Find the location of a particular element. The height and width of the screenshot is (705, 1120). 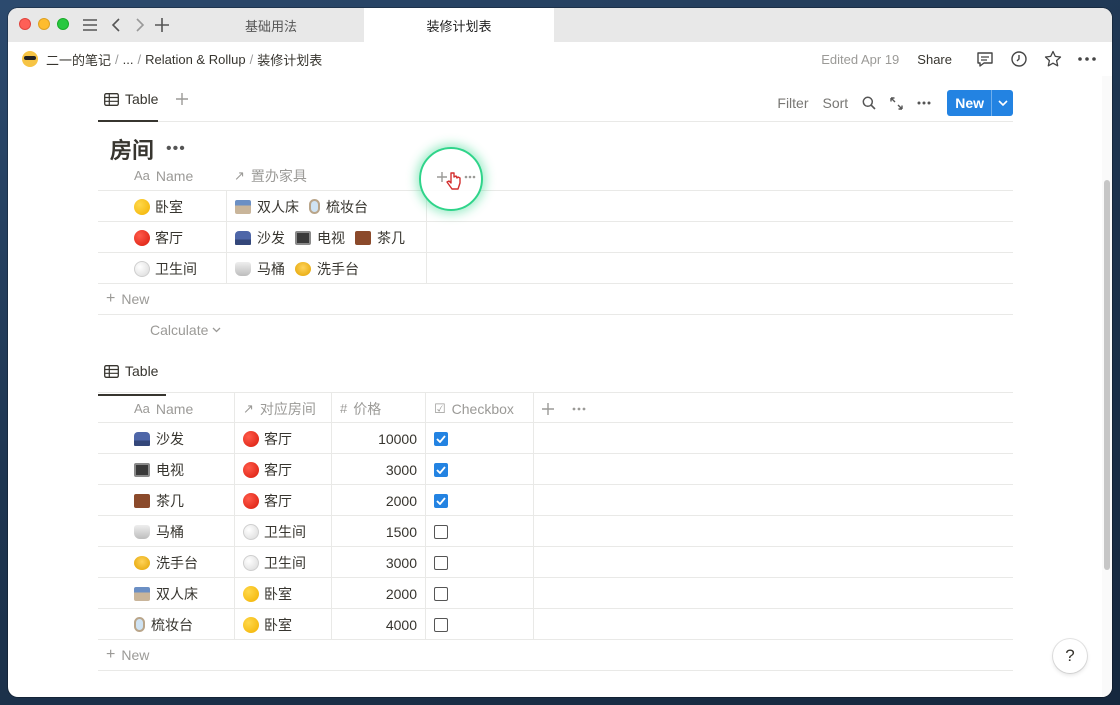

furniture-name-cell: 沙发 is located at coordinates (180, 438).